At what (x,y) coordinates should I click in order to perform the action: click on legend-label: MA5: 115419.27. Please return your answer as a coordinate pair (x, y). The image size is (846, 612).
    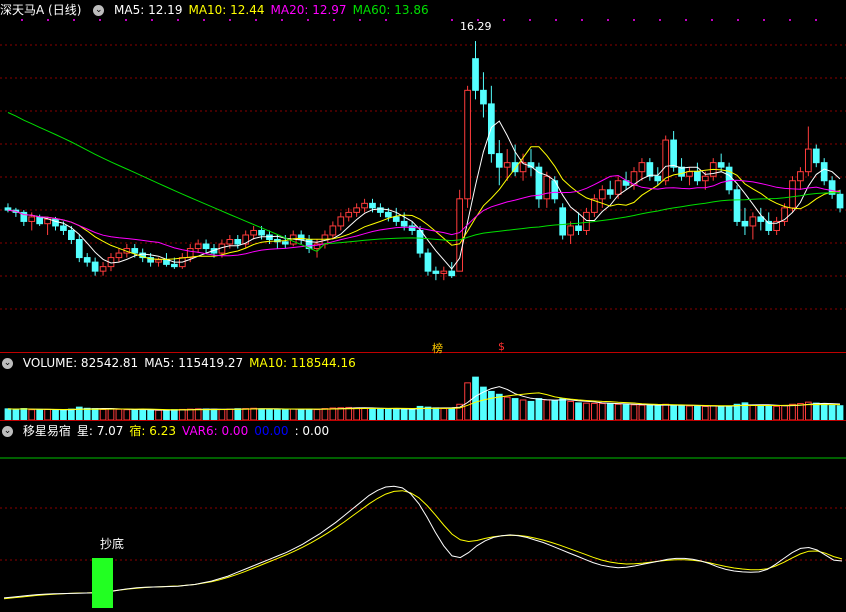
    Looking at the image, I should click on (194, 363).